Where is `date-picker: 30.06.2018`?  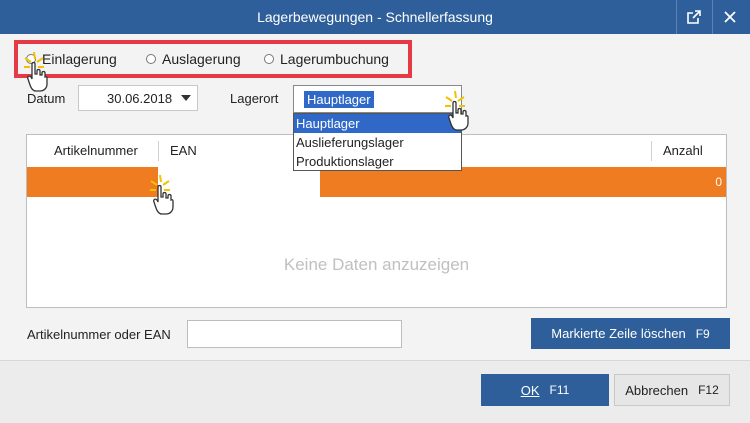 date-picker: 30.06.2018 is located at coordinates (138, 98).